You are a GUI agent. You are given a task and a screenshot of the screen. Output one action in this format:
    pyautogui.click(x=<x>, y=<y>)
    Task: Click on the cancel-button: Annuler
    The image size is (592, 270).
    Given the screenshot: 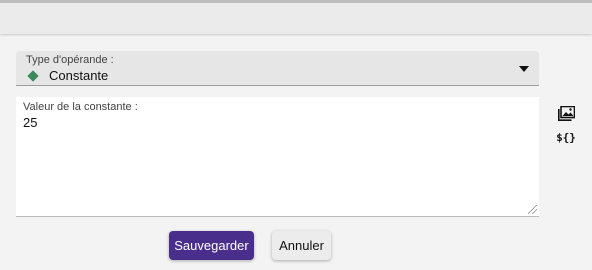 What is the action you would take?
    pyautogui.click(x=301, y=245)
    